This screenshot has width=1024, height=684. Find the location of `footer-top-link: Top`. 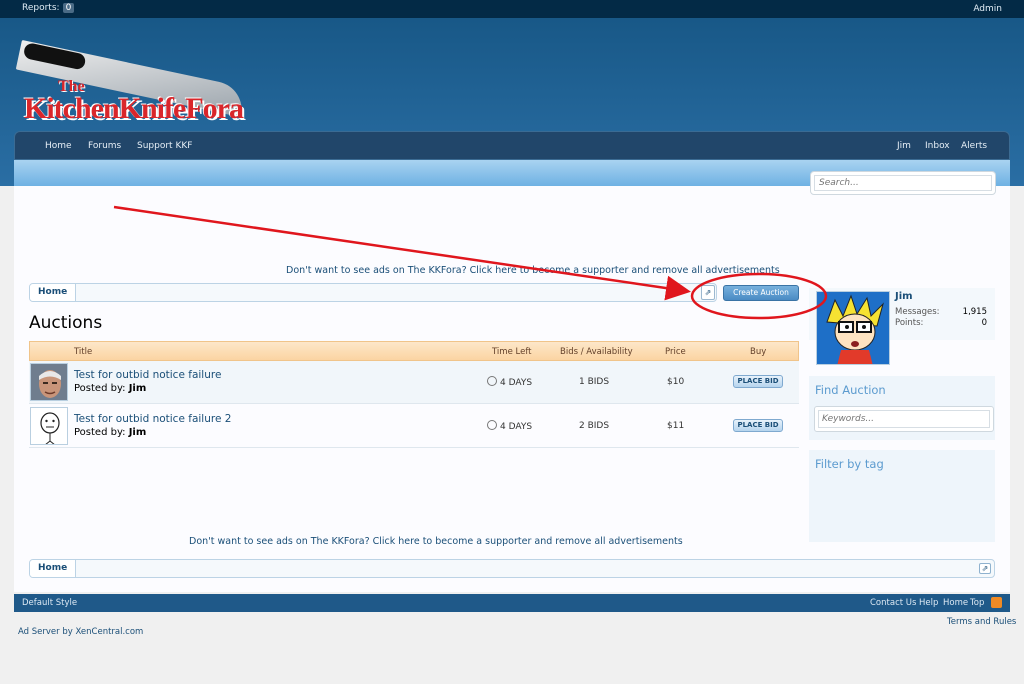

footer-top-link: Top is located at coordinates (977, 603).